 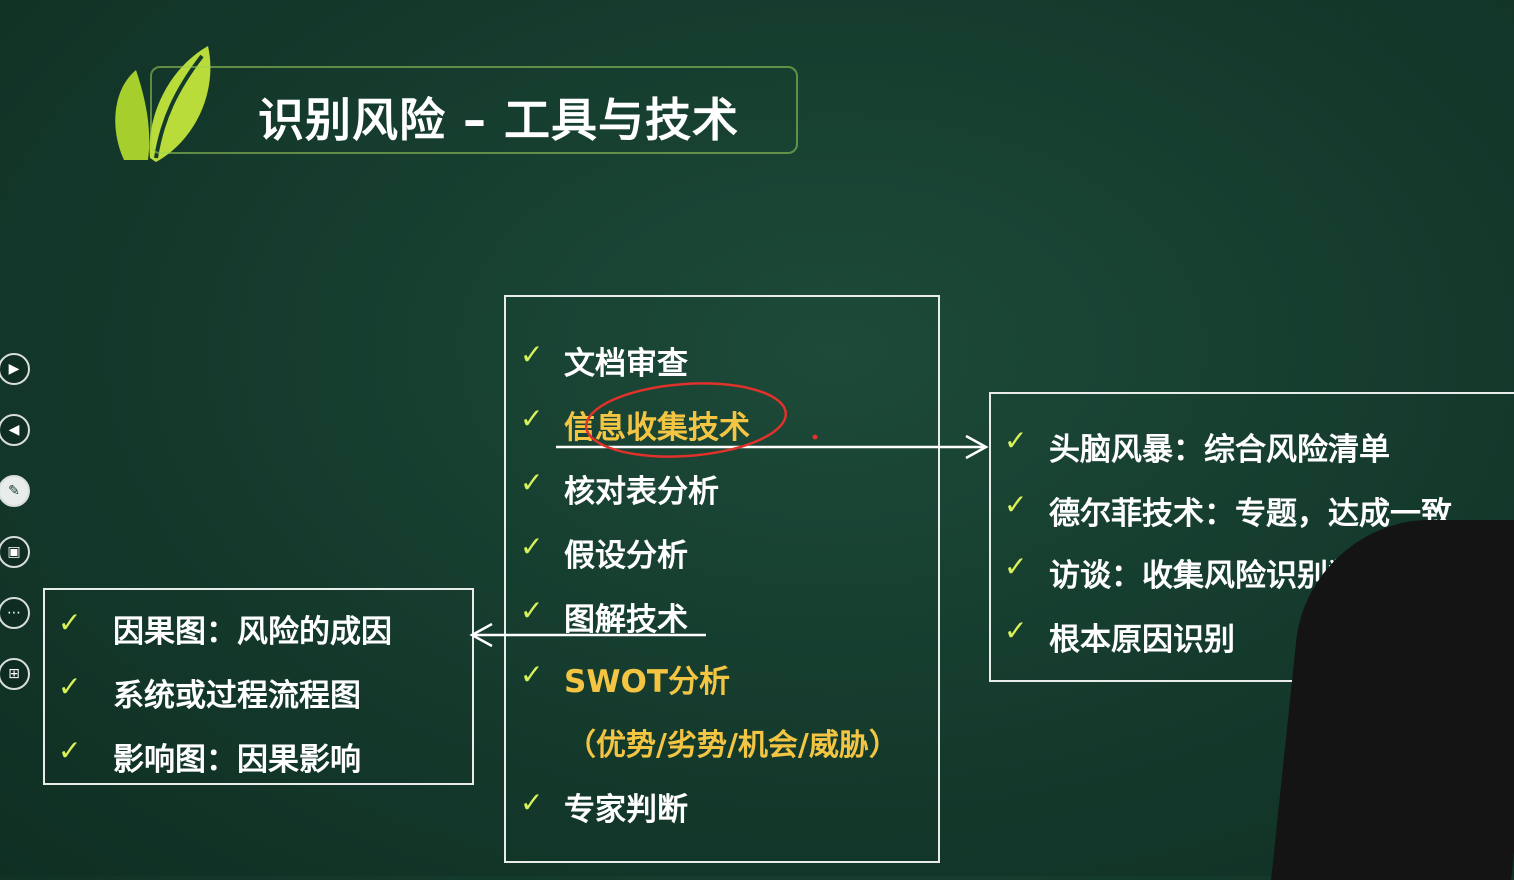 I want to click on list-item: 信息收集技术, so click(x=657, y=428).